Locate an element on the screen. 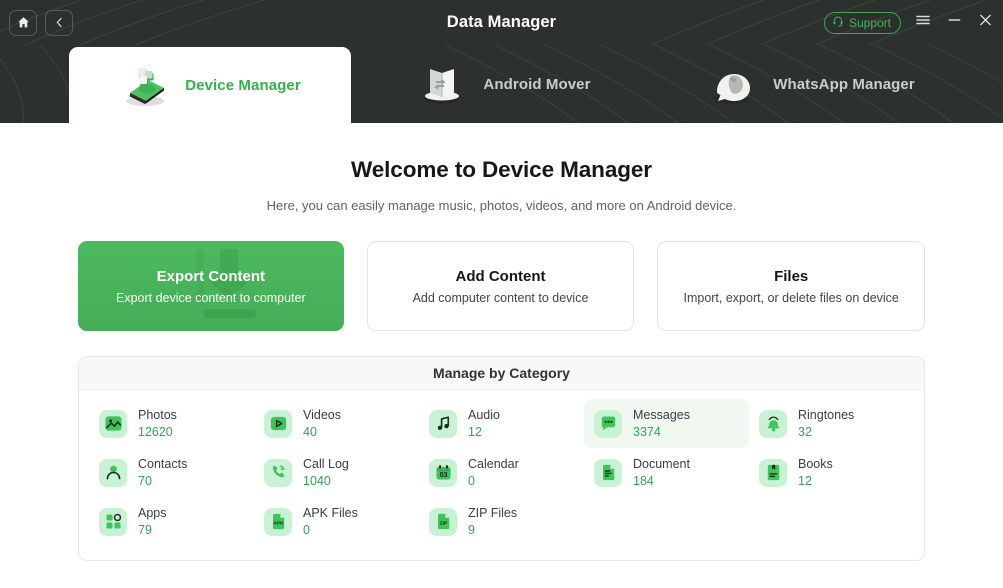  back-button is located at coordinates (59, 22).